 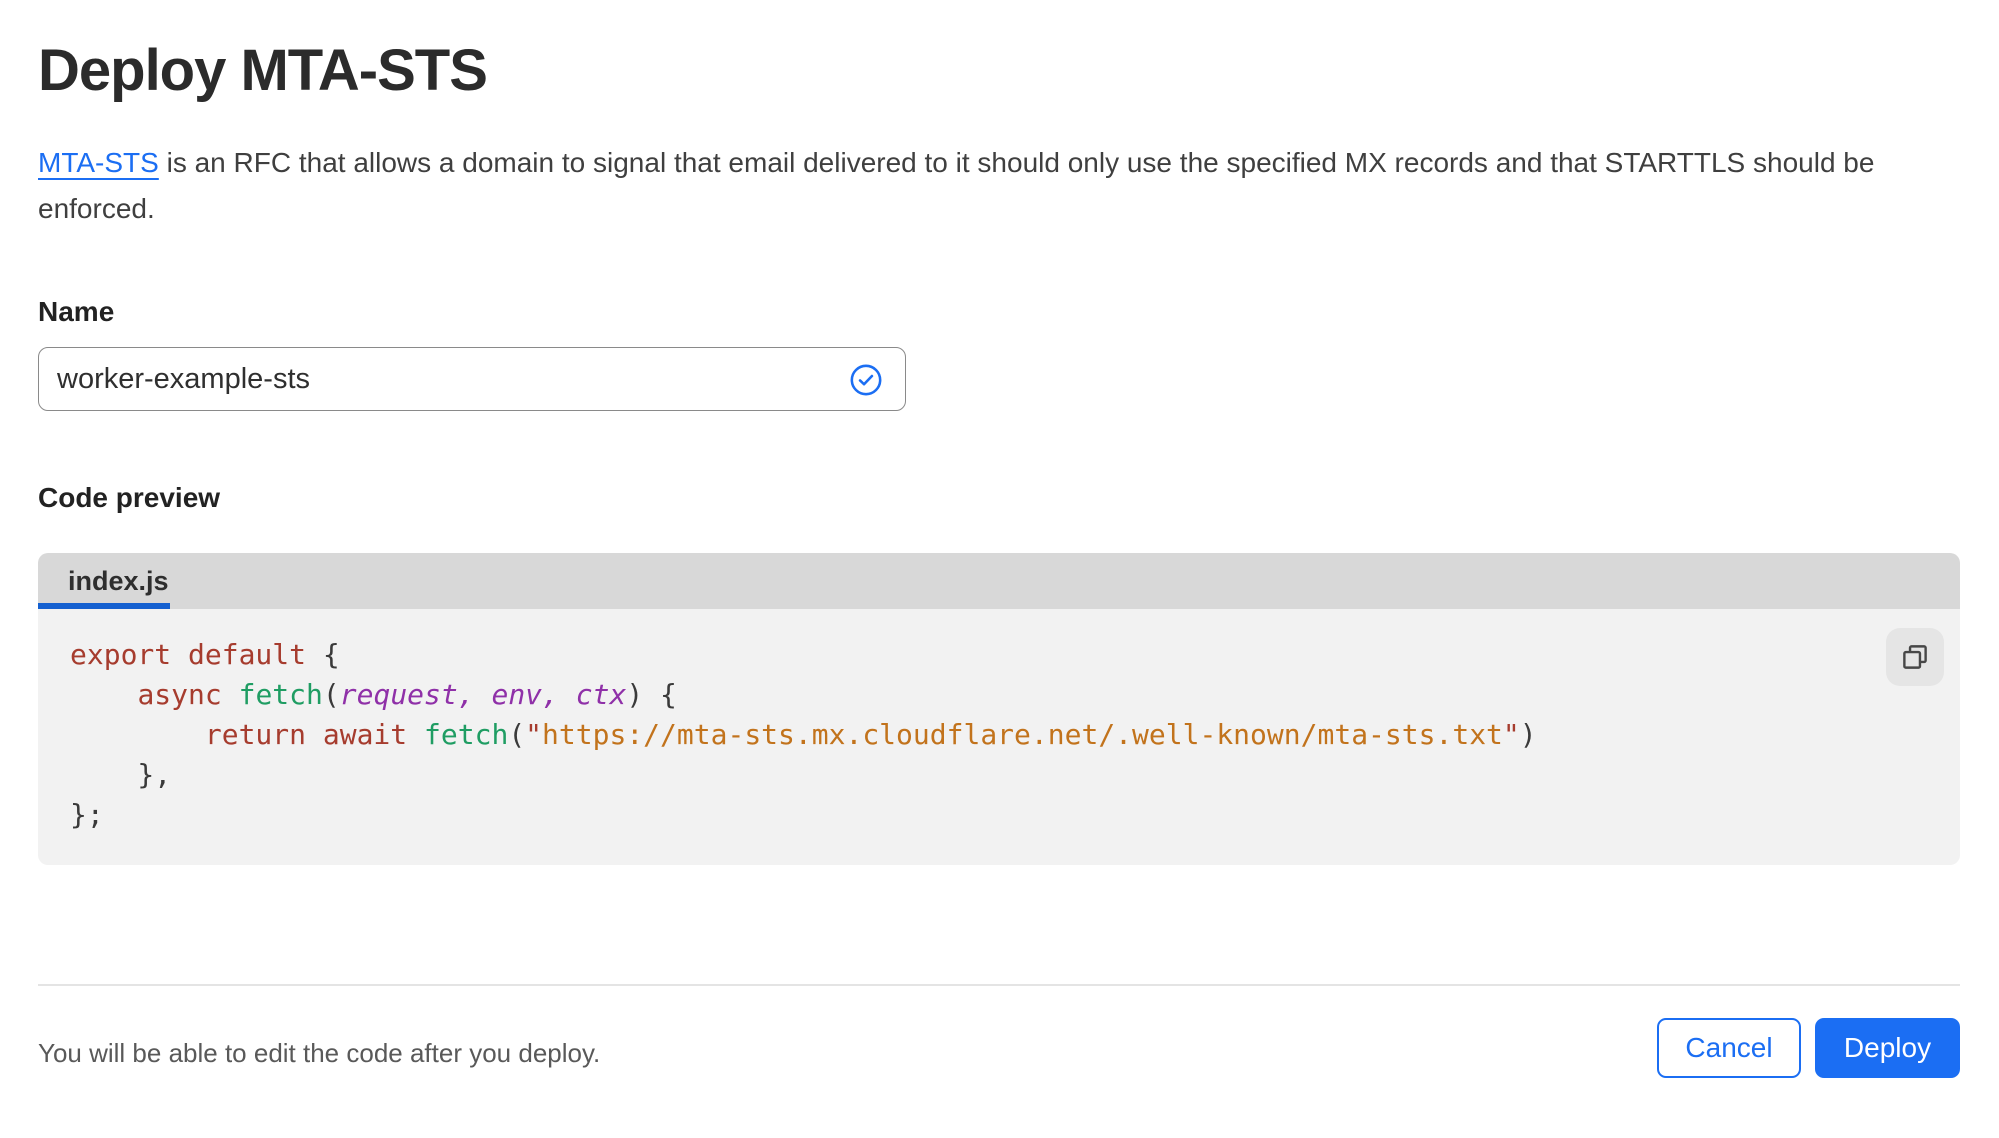 I want to click on deploy-button: Deploy, so click(x=1887, y=1048).